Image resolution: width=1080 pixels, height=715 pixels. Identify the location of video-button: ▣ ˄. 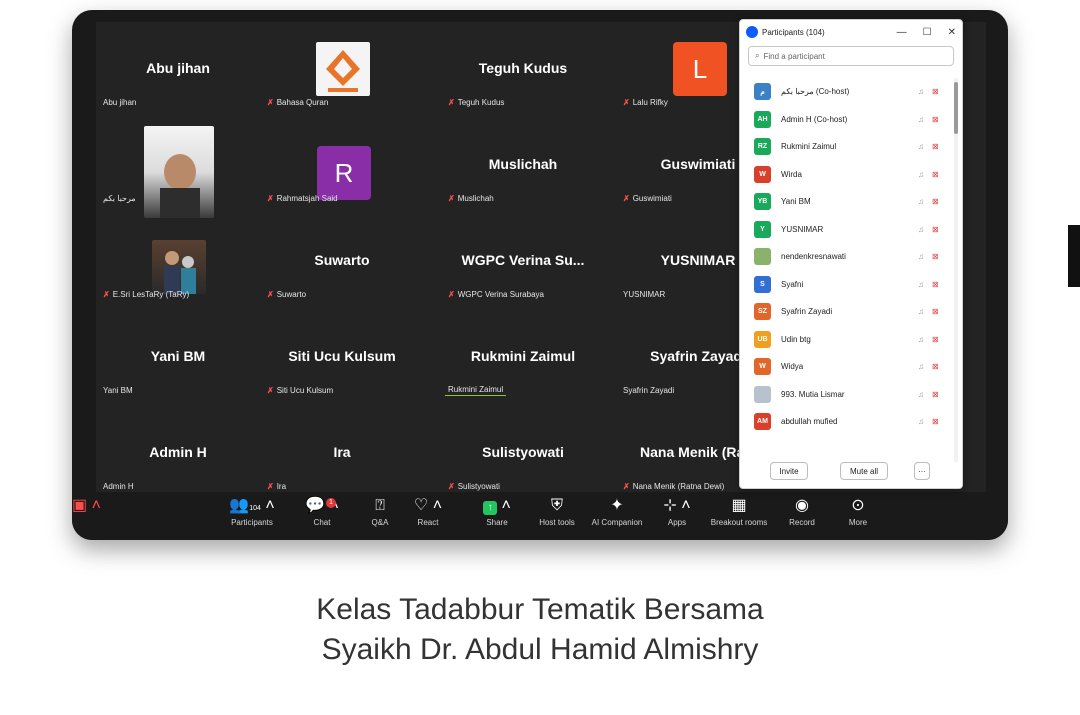
(92, 506).